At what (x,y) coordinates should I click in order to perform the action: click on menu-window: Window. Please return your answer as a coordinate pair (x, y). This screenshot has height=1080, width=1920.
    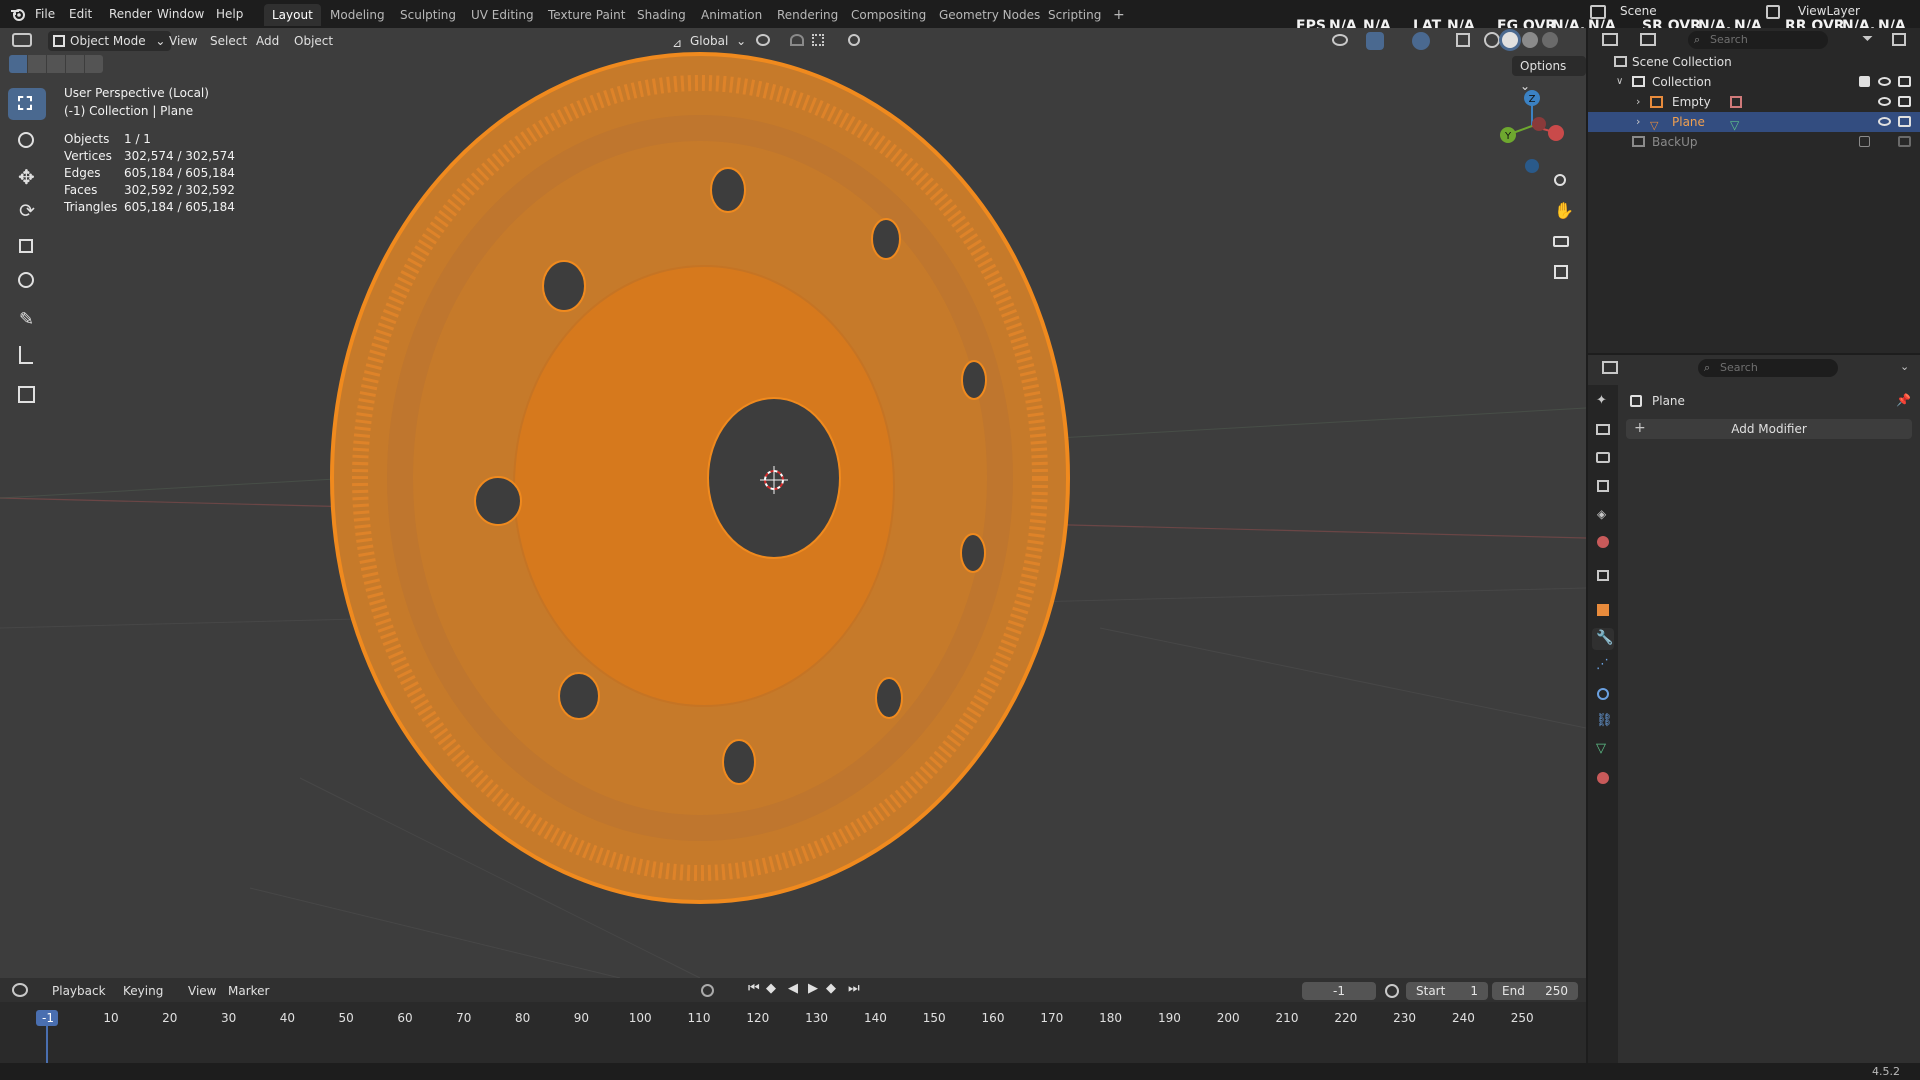
    Looking at the image, I should click on (180, 14).